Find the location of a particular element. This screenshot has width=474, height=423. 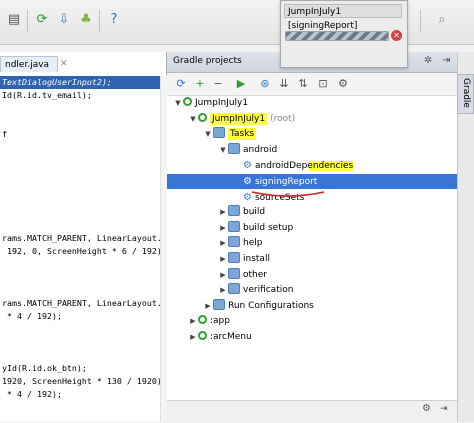

tree-item-label: JumpInJuly1 is located at coordinates (239, 118).